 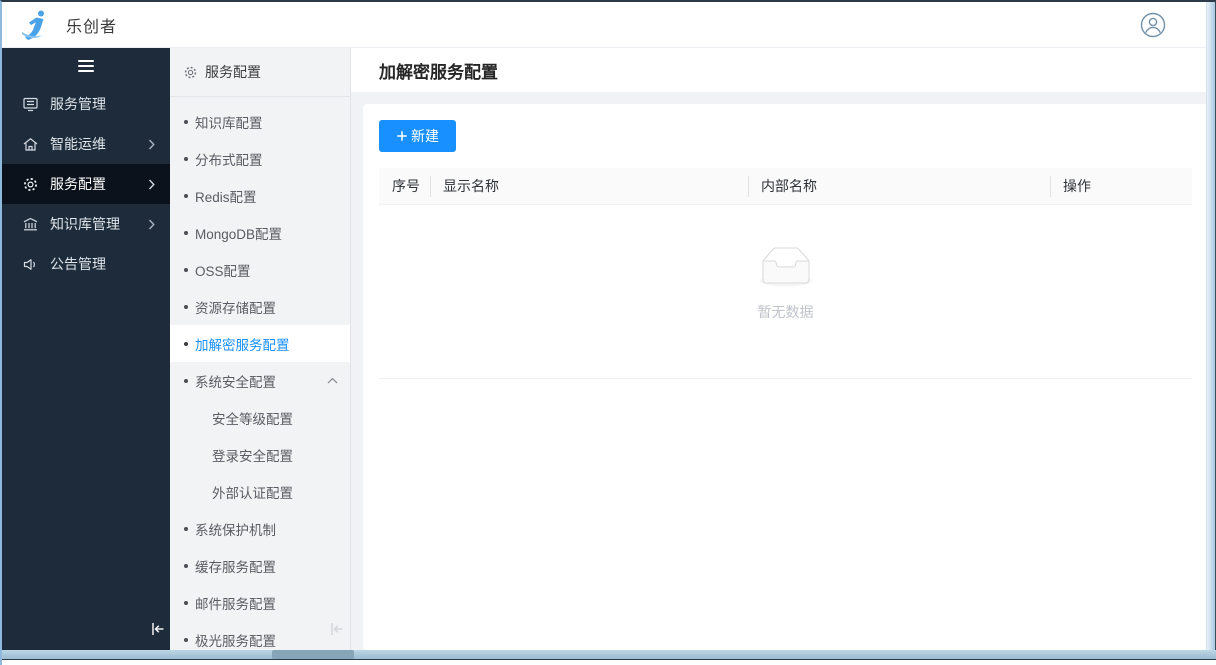 I want to click on column-header-index: 序号, so click(x=406, y=186).